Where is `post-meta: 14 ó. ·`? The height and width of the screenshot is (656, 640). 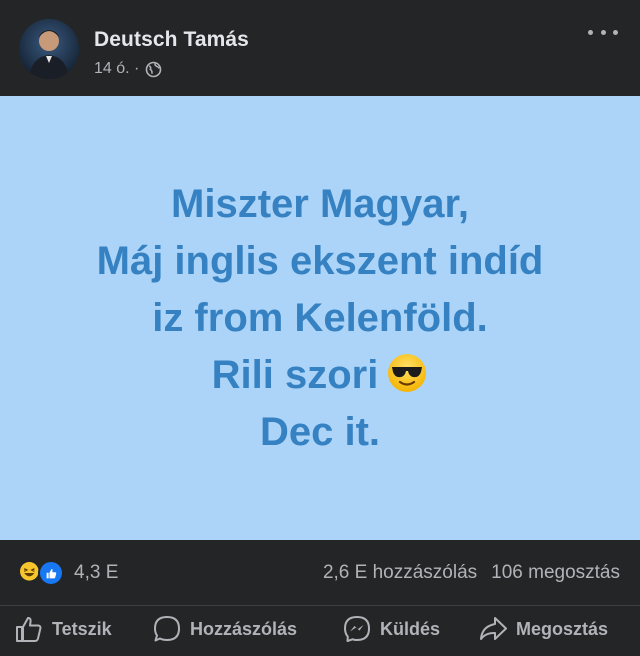 post-meta: 14 ó. · is located at coordinates (128, 69).